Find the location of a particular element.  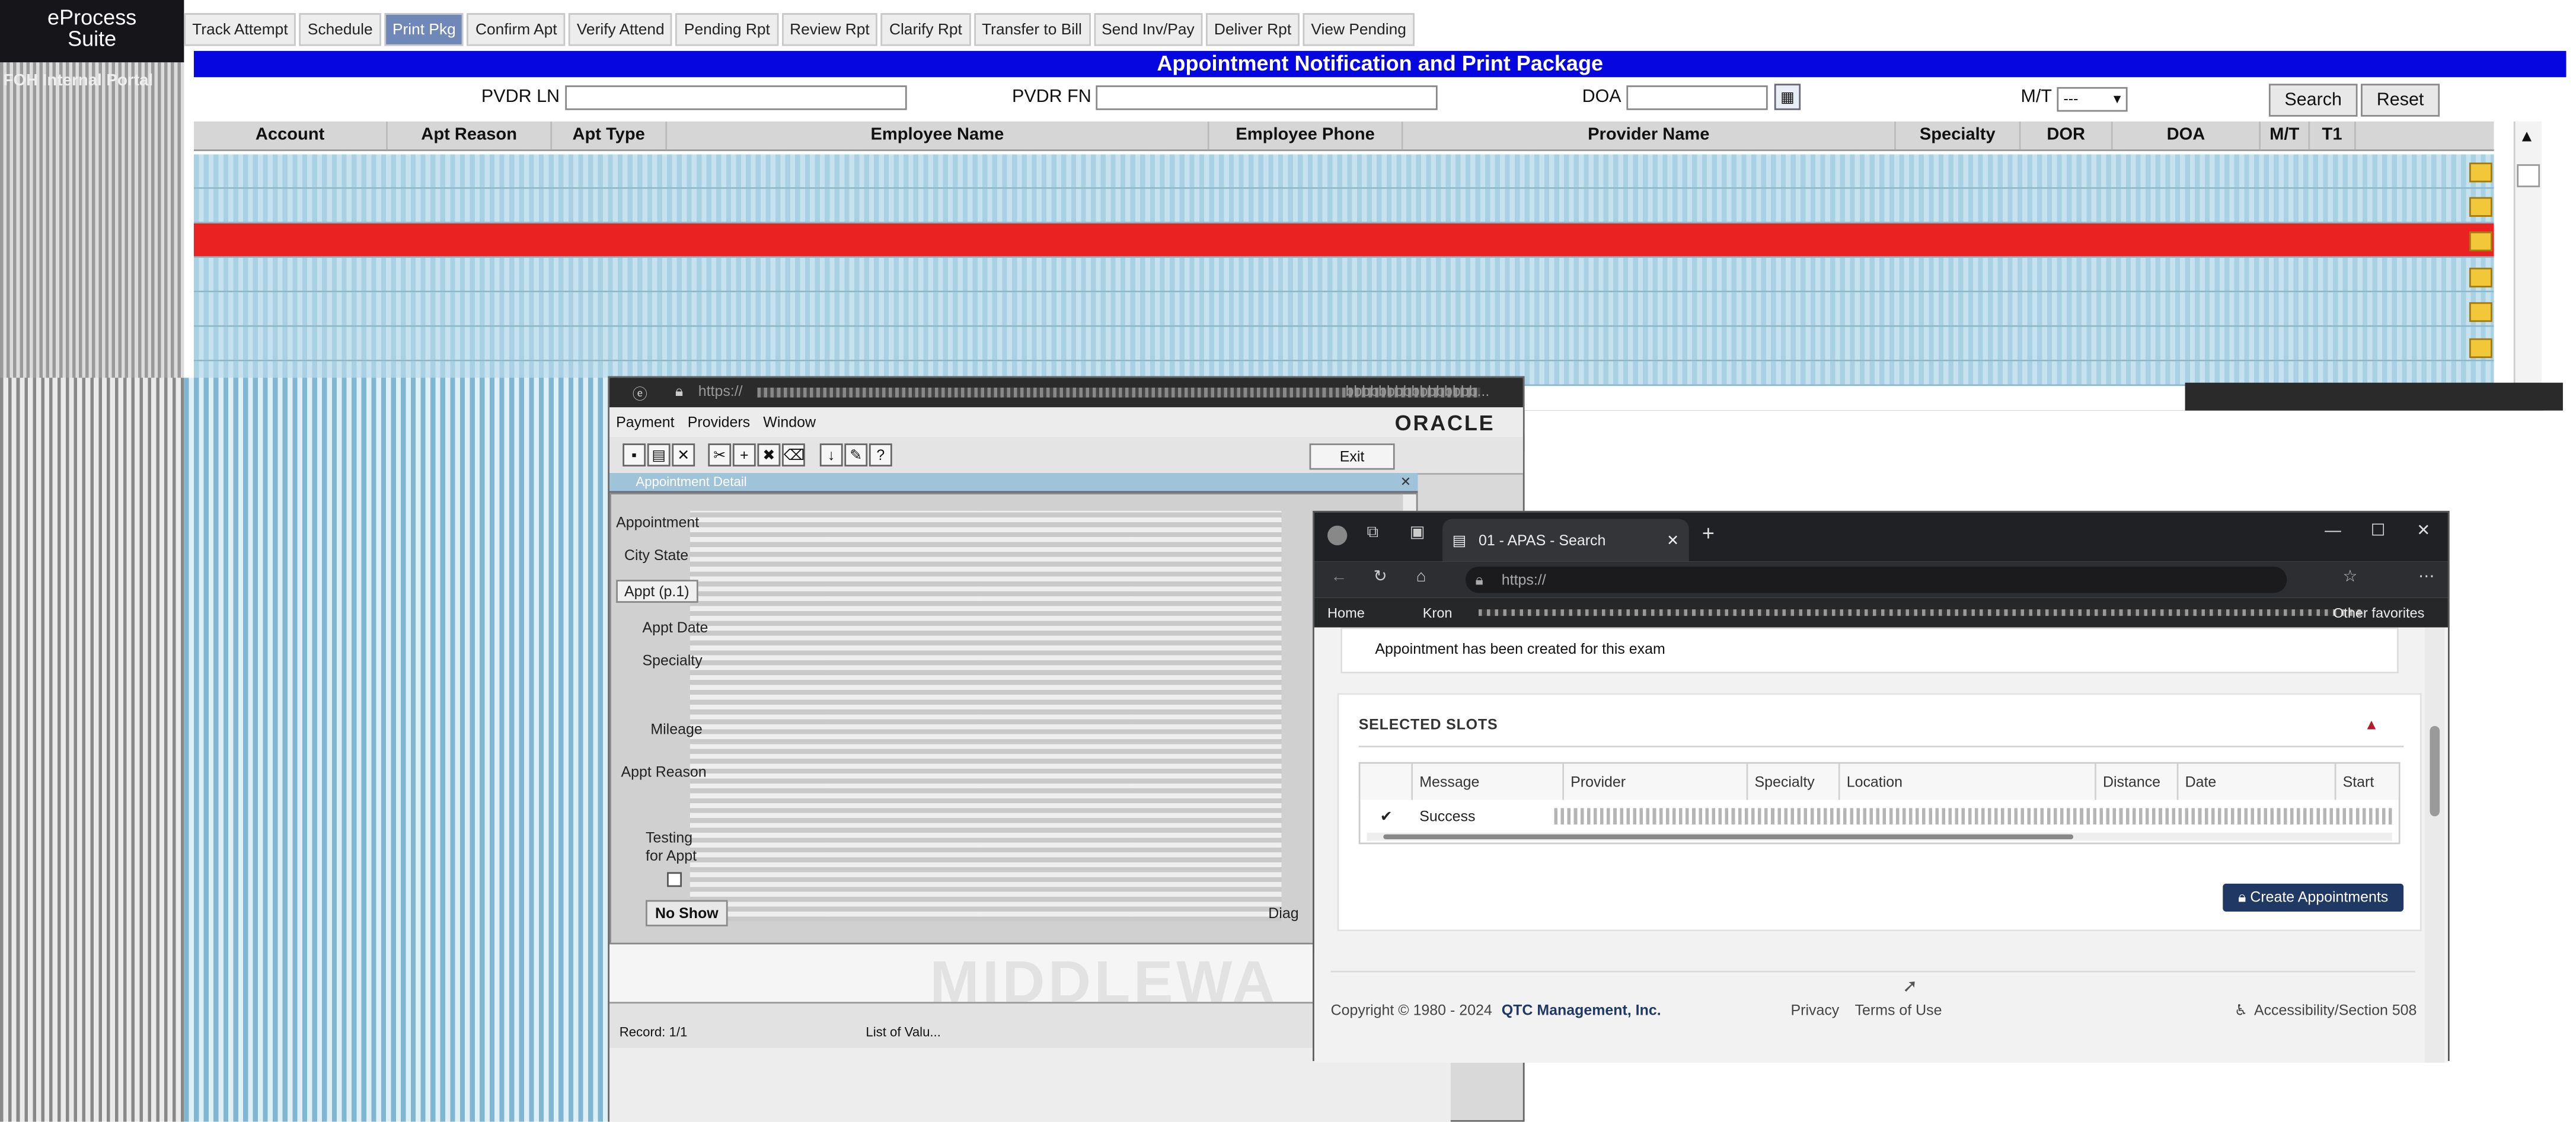

tab-confirm-apt: Confirm Apt is located at coordinates (516, 30).